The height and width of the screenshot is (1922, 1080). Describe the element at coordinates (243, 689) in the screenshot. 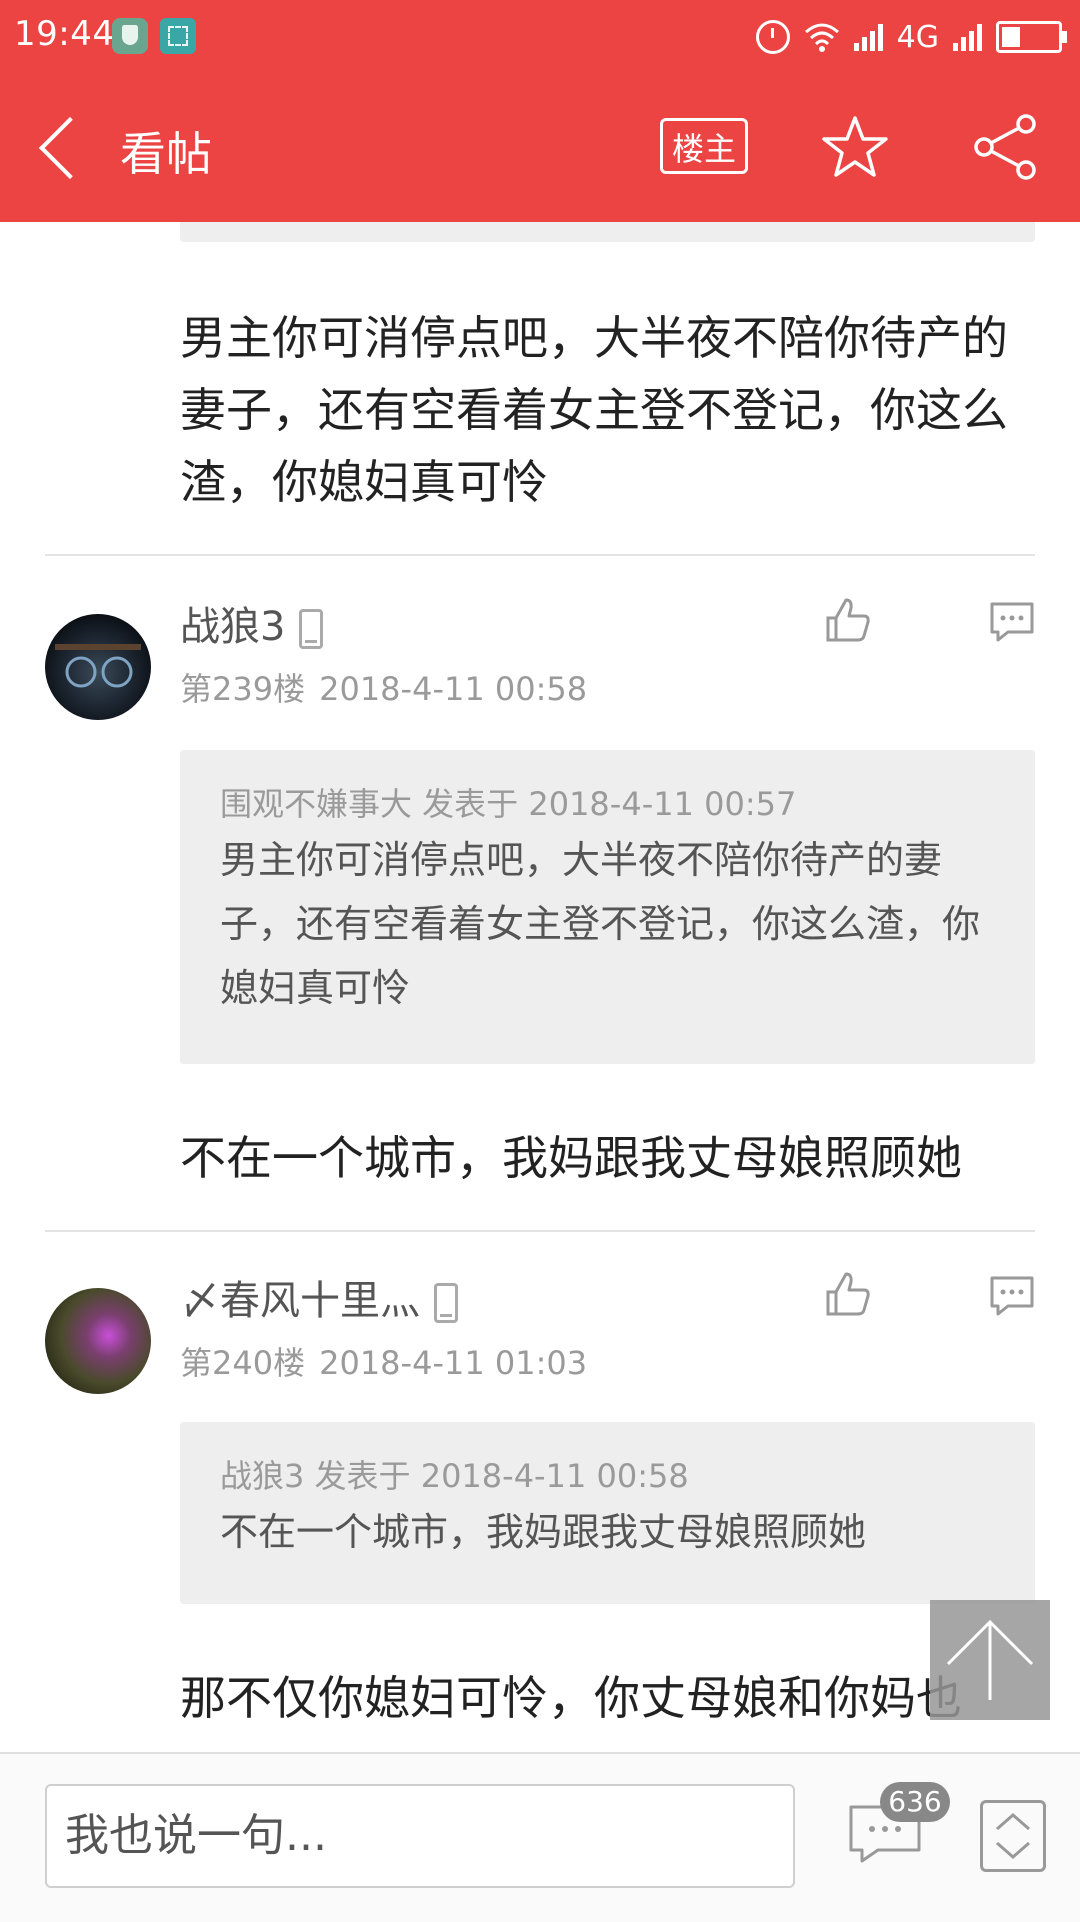

I see `floor-number: 第239楼` at that location.